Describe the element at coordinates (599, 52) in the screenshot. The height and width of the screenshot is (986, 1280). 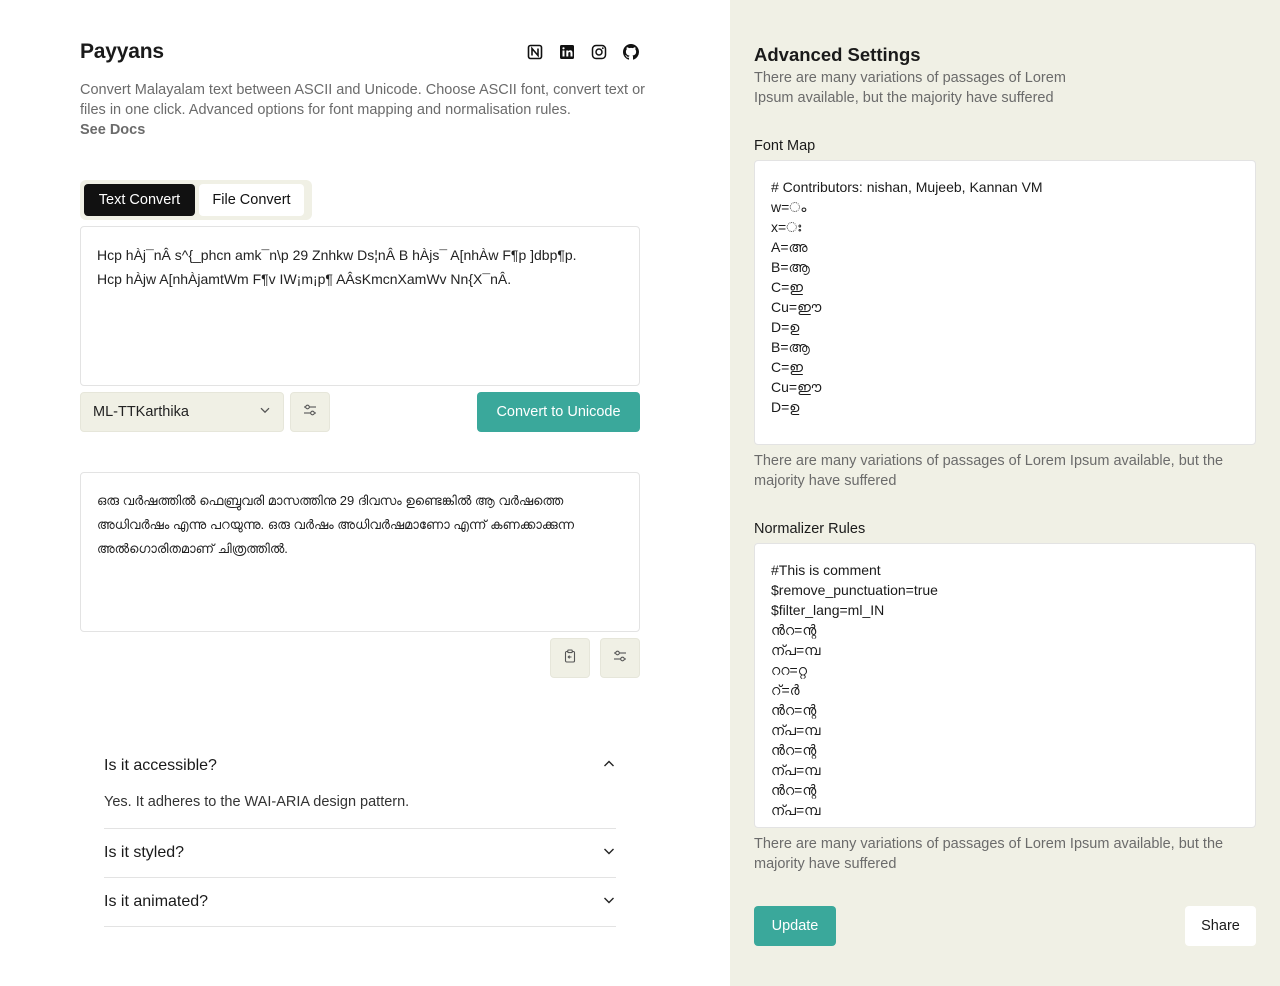
I see `instagram-icon` at that location.